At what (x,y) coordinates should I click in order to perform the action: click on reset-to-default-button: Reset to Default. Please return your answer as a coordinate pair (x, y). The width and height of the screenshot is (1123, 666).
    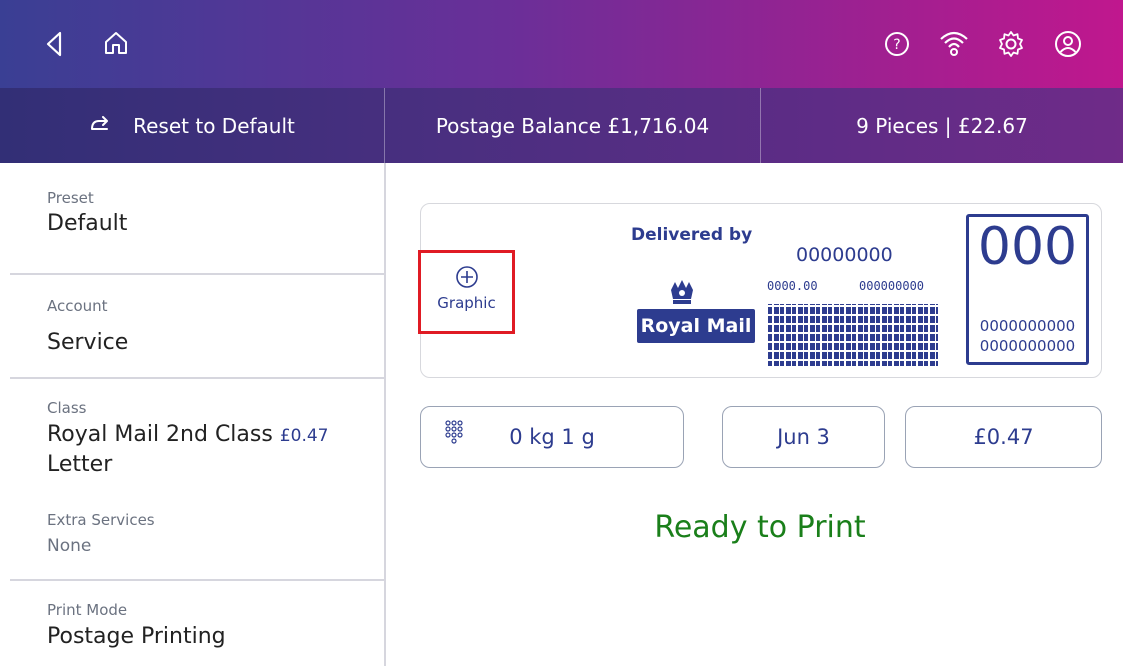
    Looking at the image, I should click on (192, 125).